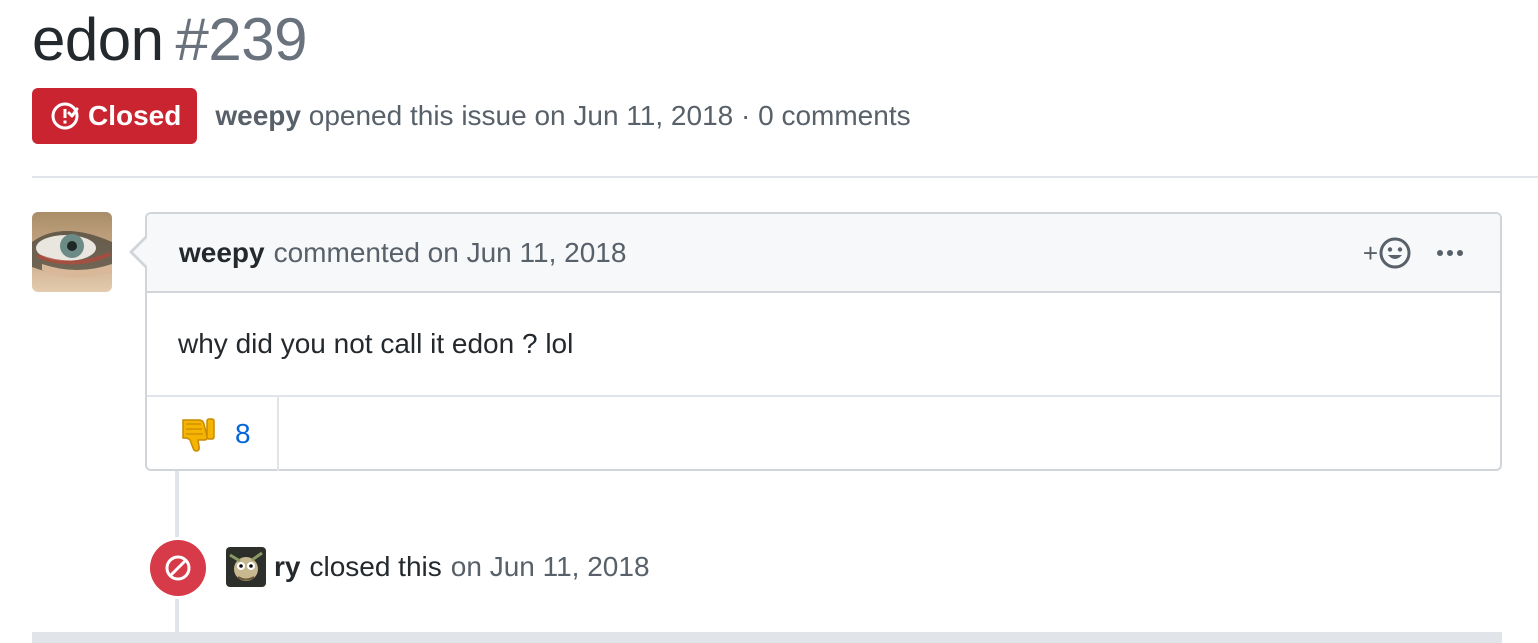 The height and width of the screenshot is (643, 1538). What do you see at coordinates (1370, 252) in the screenshot?
I see `add-reaction-plus: +` at bounding box center [1370, 252].